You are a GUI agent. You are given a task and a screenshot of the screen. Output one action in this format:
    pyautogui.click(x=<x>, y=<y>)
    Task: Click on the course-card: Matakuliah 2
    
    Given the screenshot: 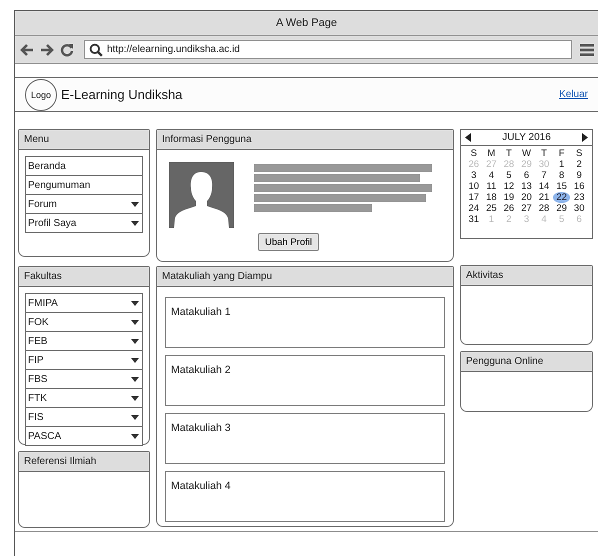 What is the action you would take?
    pyautogui.click(x=305, y=380)
    